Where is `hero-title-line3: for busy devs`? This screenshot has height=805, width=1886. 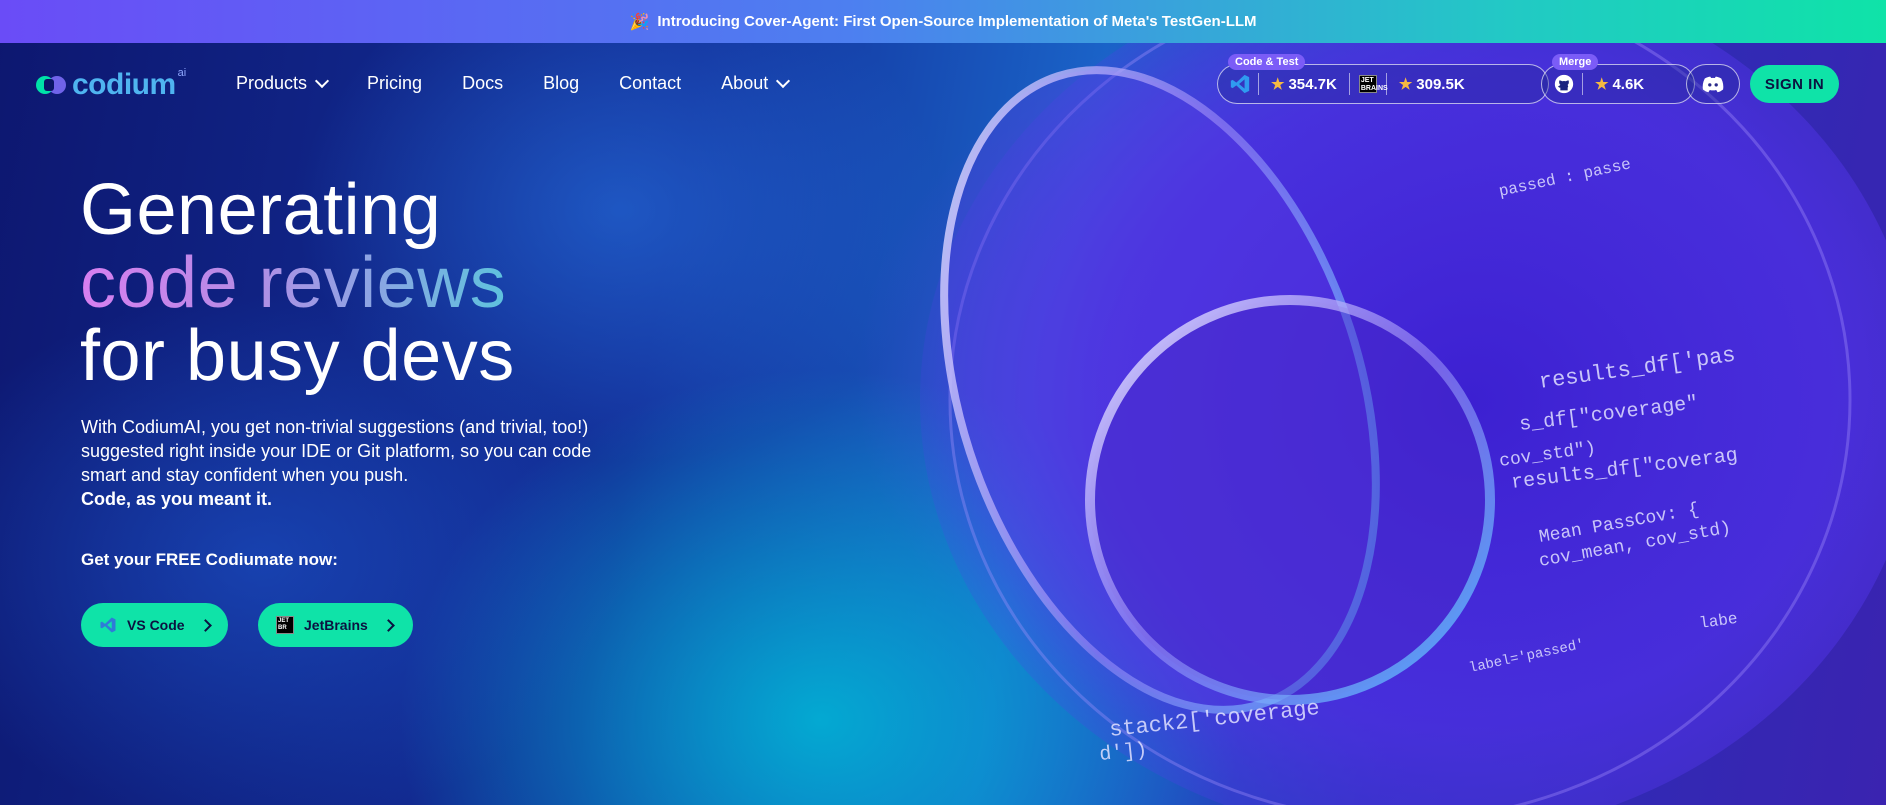
hero-title-line3: for busy devs is located at coordinates (297, 356).